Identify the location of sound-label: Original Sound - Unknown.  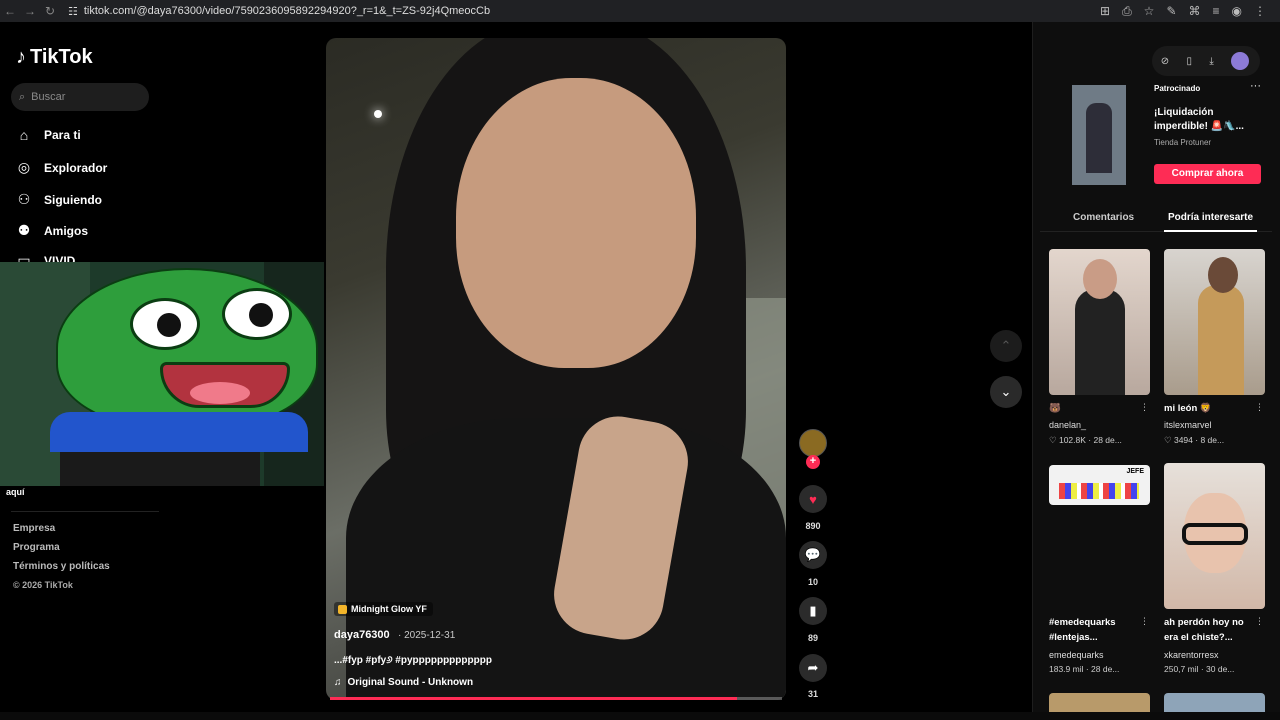
(410, 682).